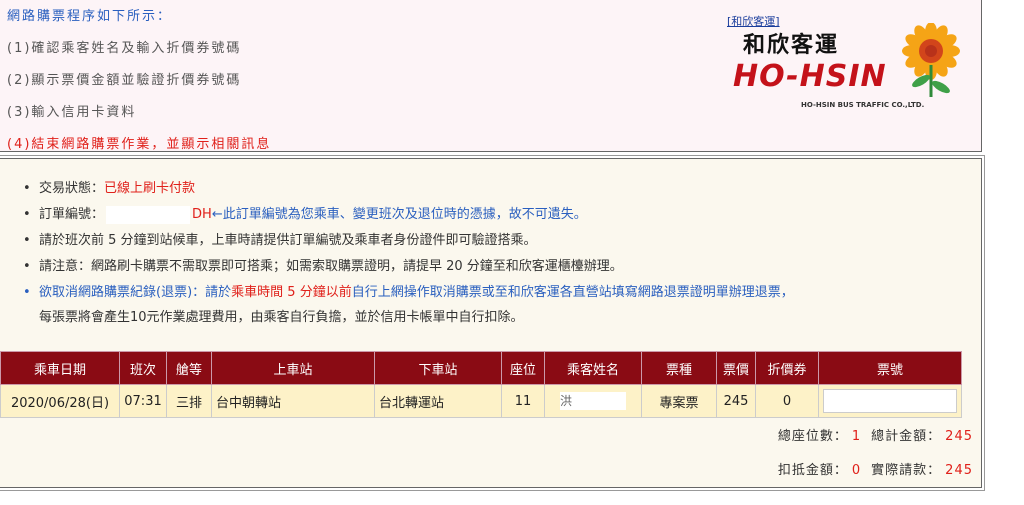 The width and height of the screenshot is (1024, 505). Describe the element at coordinates (150, 188) in the screenshot. I see `status-value: 已線上刷卡付款` at that location.